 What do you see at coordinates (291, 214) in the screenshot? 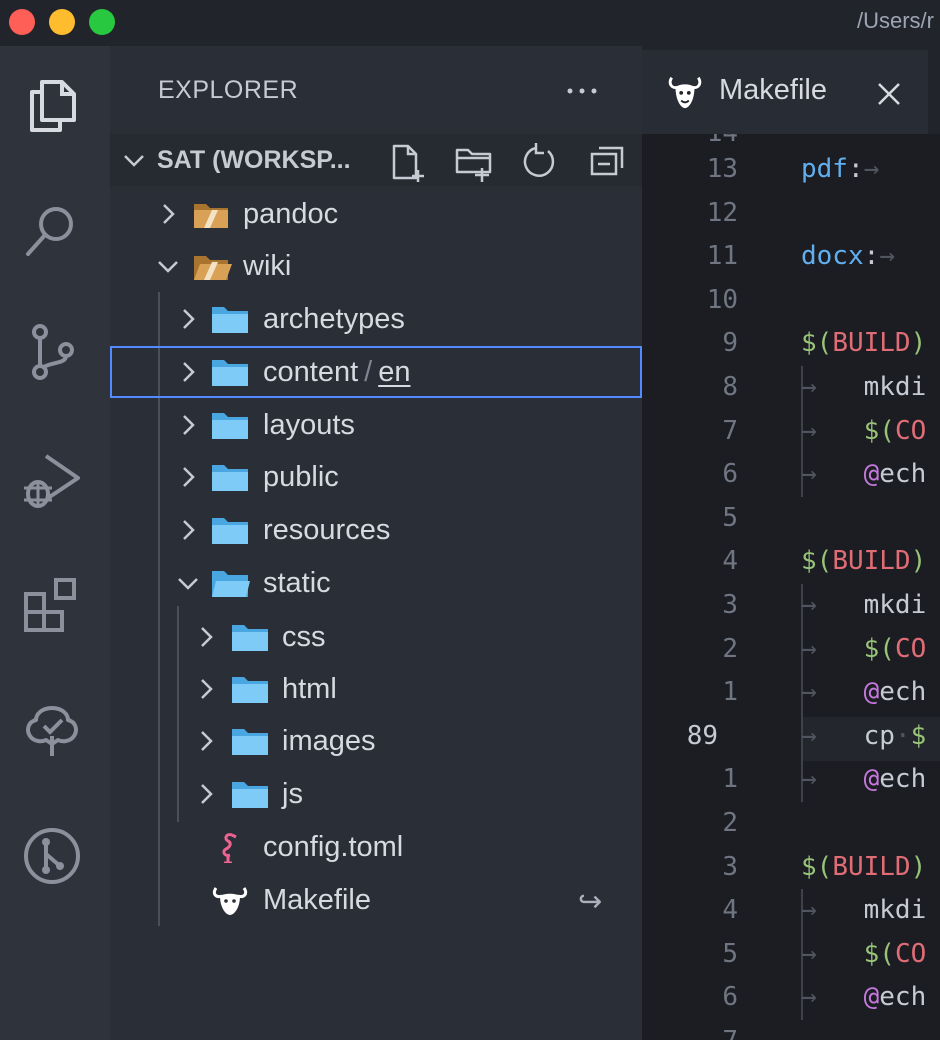
I see `tree-item-label: pandoc` at bounding box center [291, 214].